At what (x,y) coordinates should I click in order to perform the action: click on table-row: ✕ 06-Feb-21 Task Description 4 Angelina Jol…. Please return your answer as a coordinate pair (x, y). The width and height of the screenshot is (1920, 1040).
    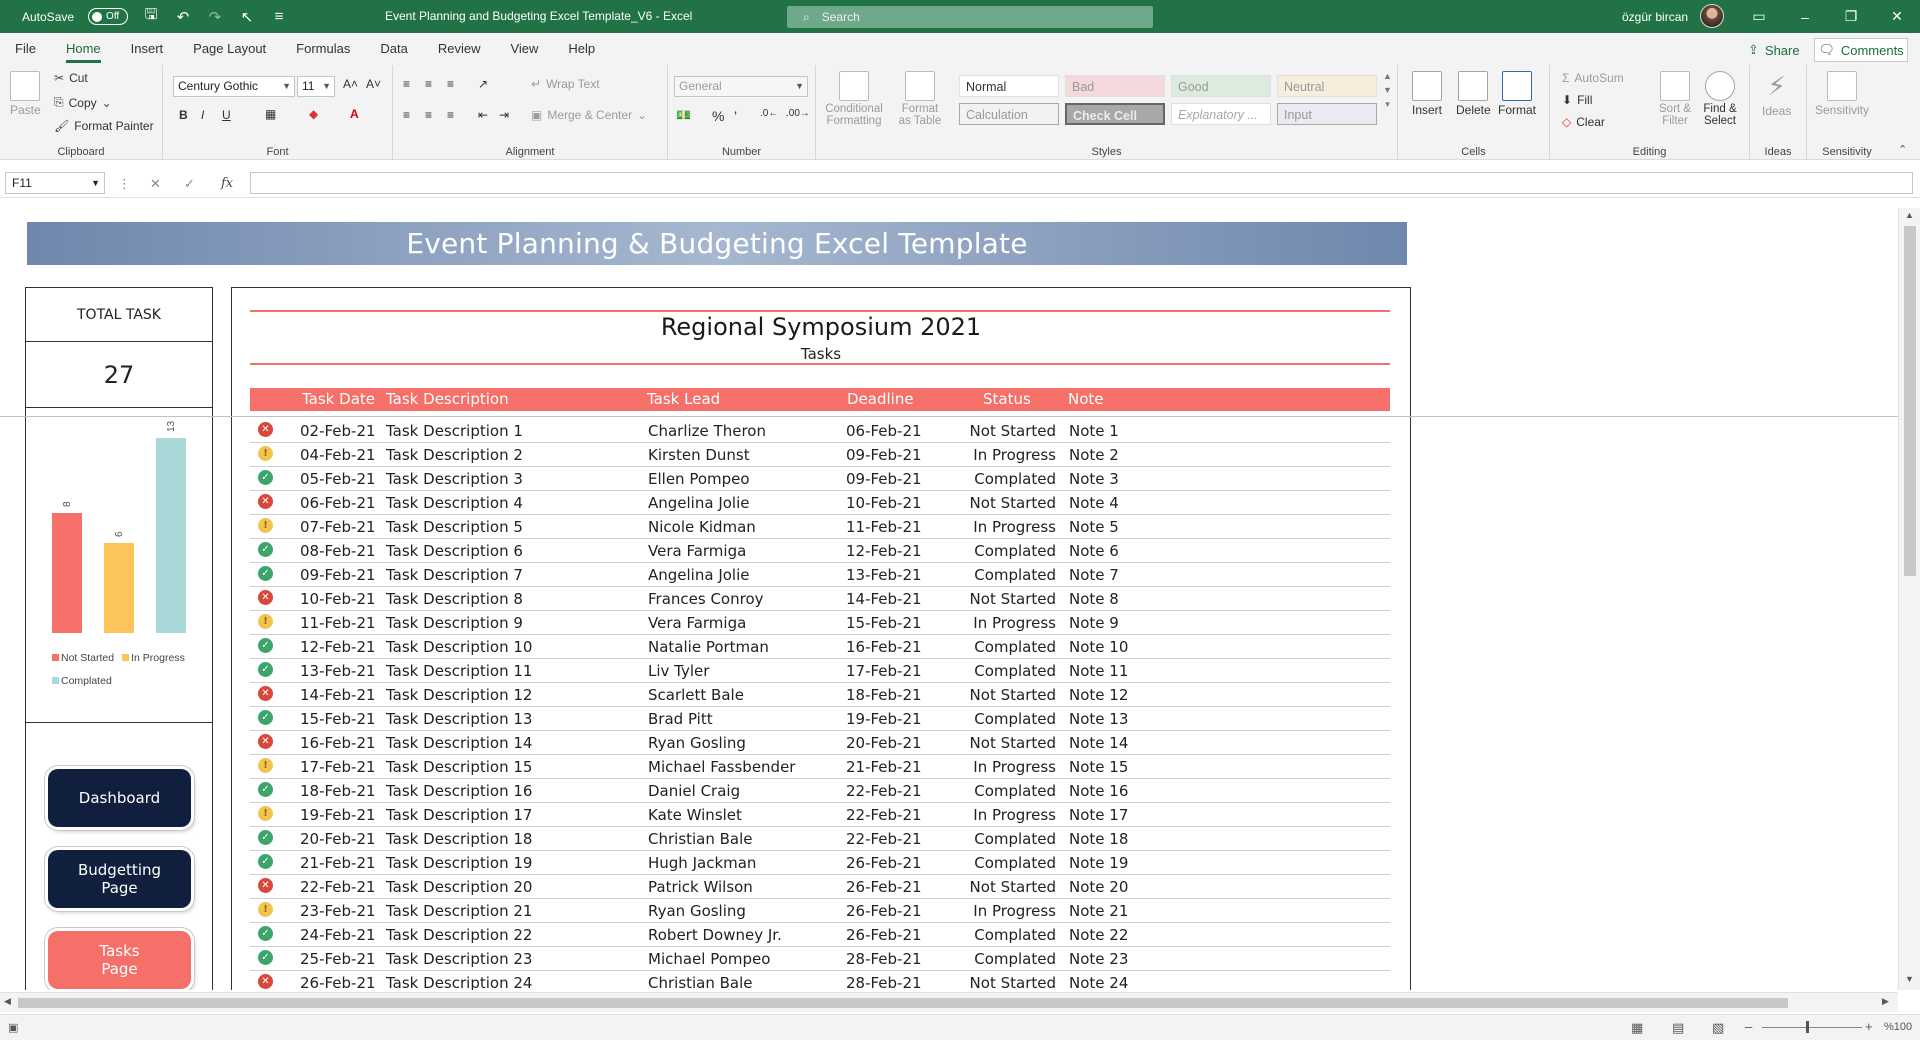
    Looking at the image, I should click on (820, 503).